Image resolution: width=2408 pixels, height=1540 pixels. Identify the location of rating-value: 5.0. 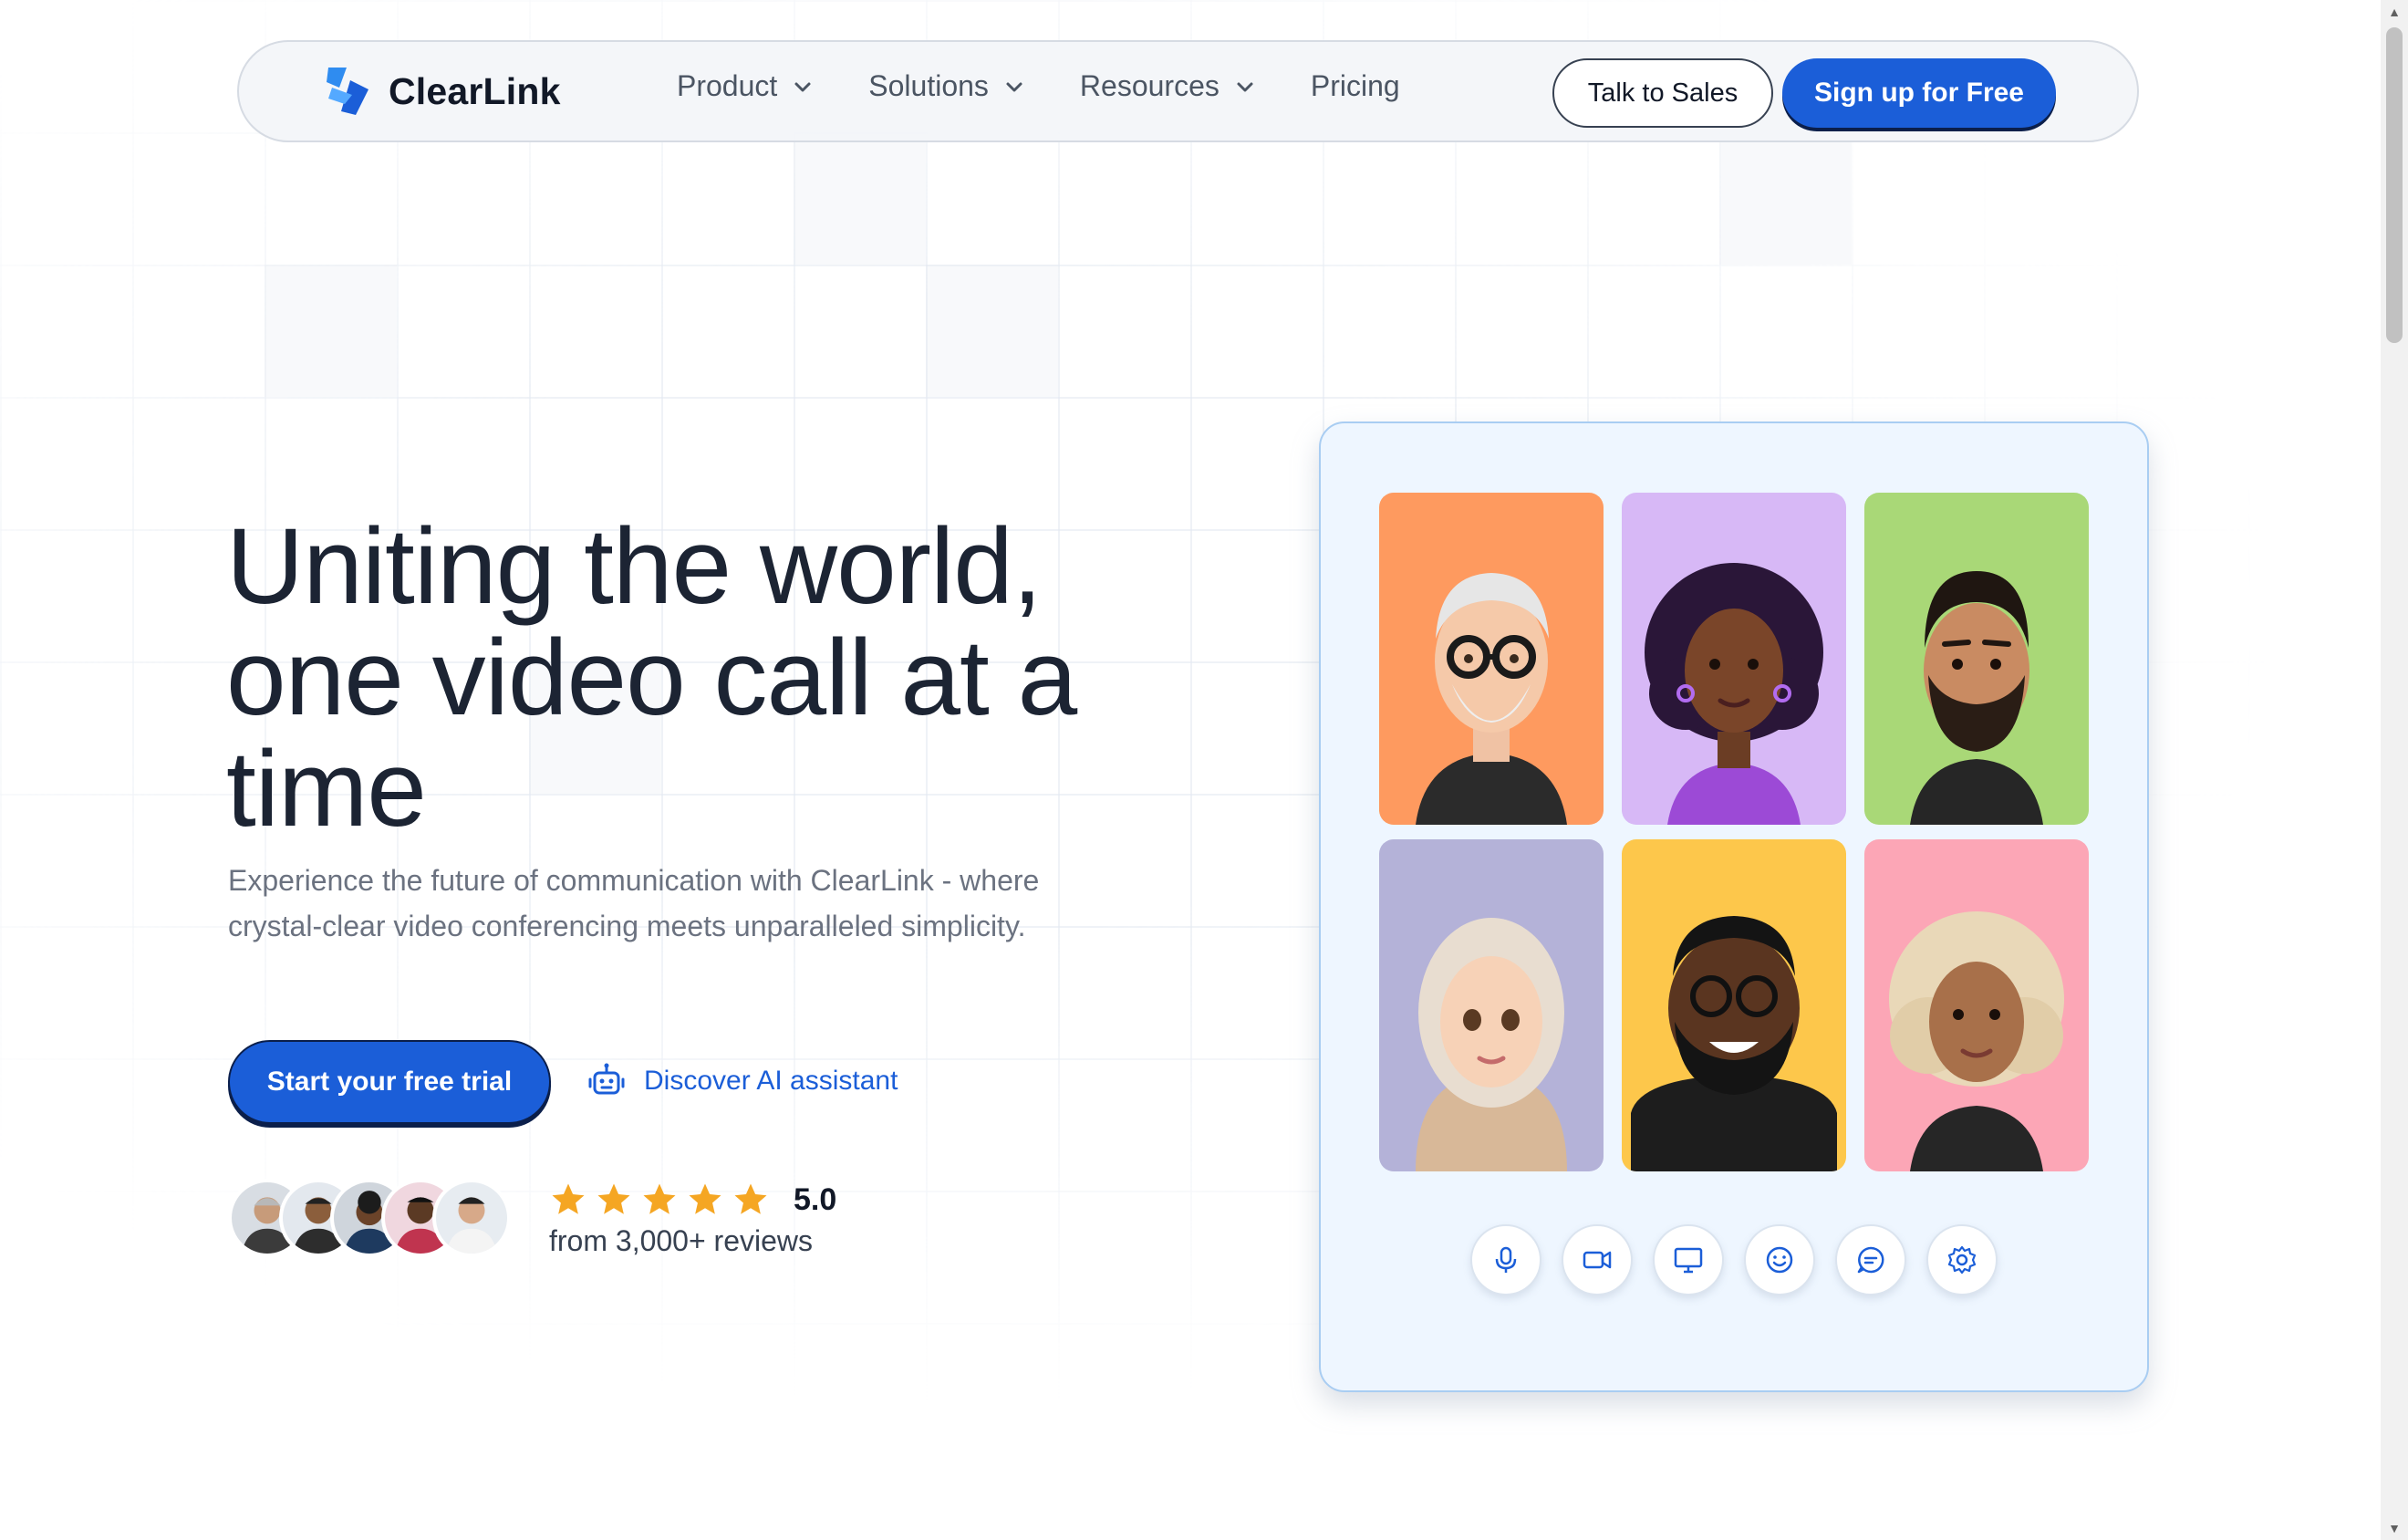
(816, 1199).